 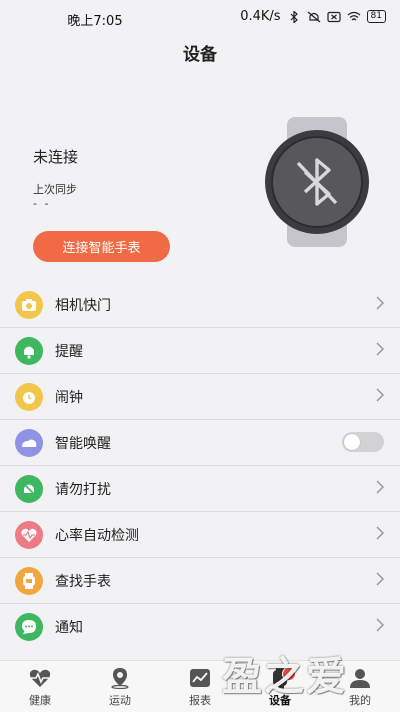 I want to click on connection-status: 未连接, so click(x=56, y=157).